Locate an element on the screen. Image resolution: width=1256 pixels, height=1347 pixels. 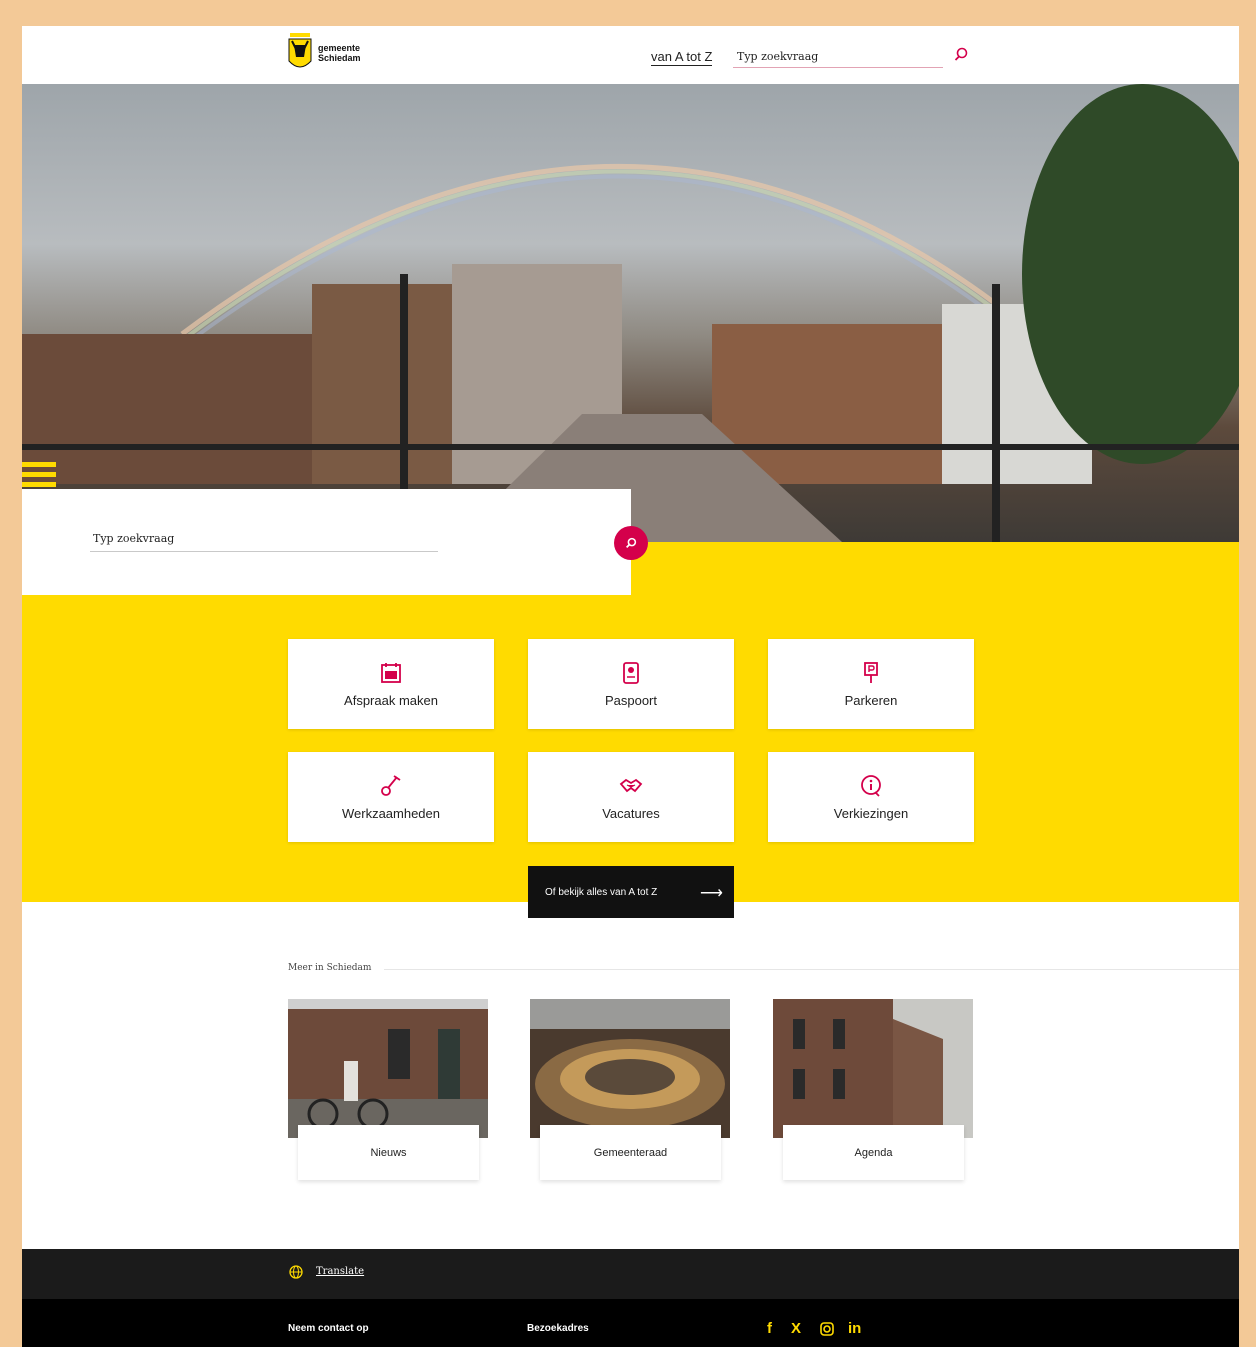
site-logo: gemeente Schiedam is located at coordinates (323, 53).